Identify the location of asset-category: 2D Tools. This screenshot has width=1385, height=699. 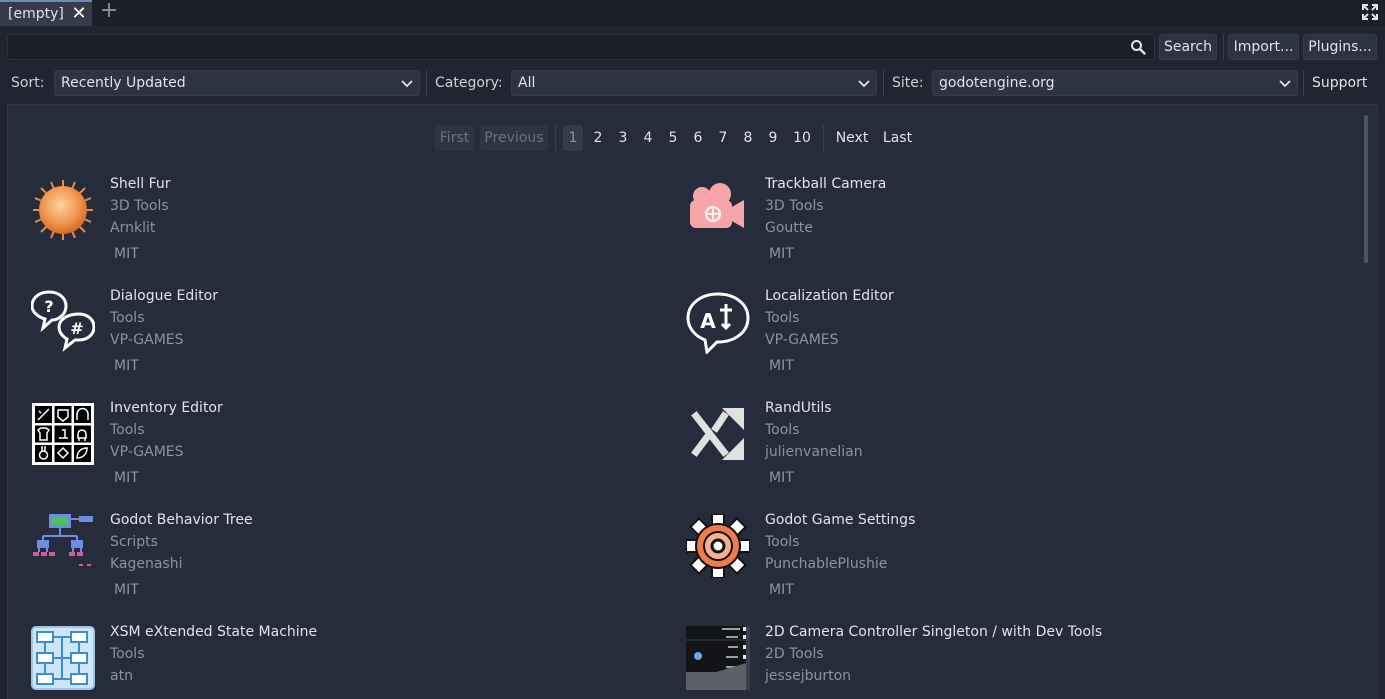
(794, 654).